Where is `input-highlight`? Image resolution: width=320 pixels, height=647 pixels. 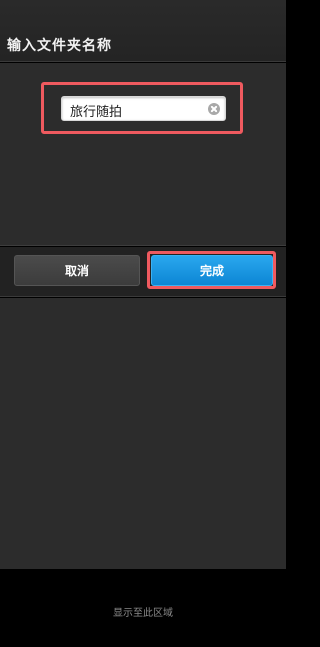
input-highlight is located at coordinates (142, 108).